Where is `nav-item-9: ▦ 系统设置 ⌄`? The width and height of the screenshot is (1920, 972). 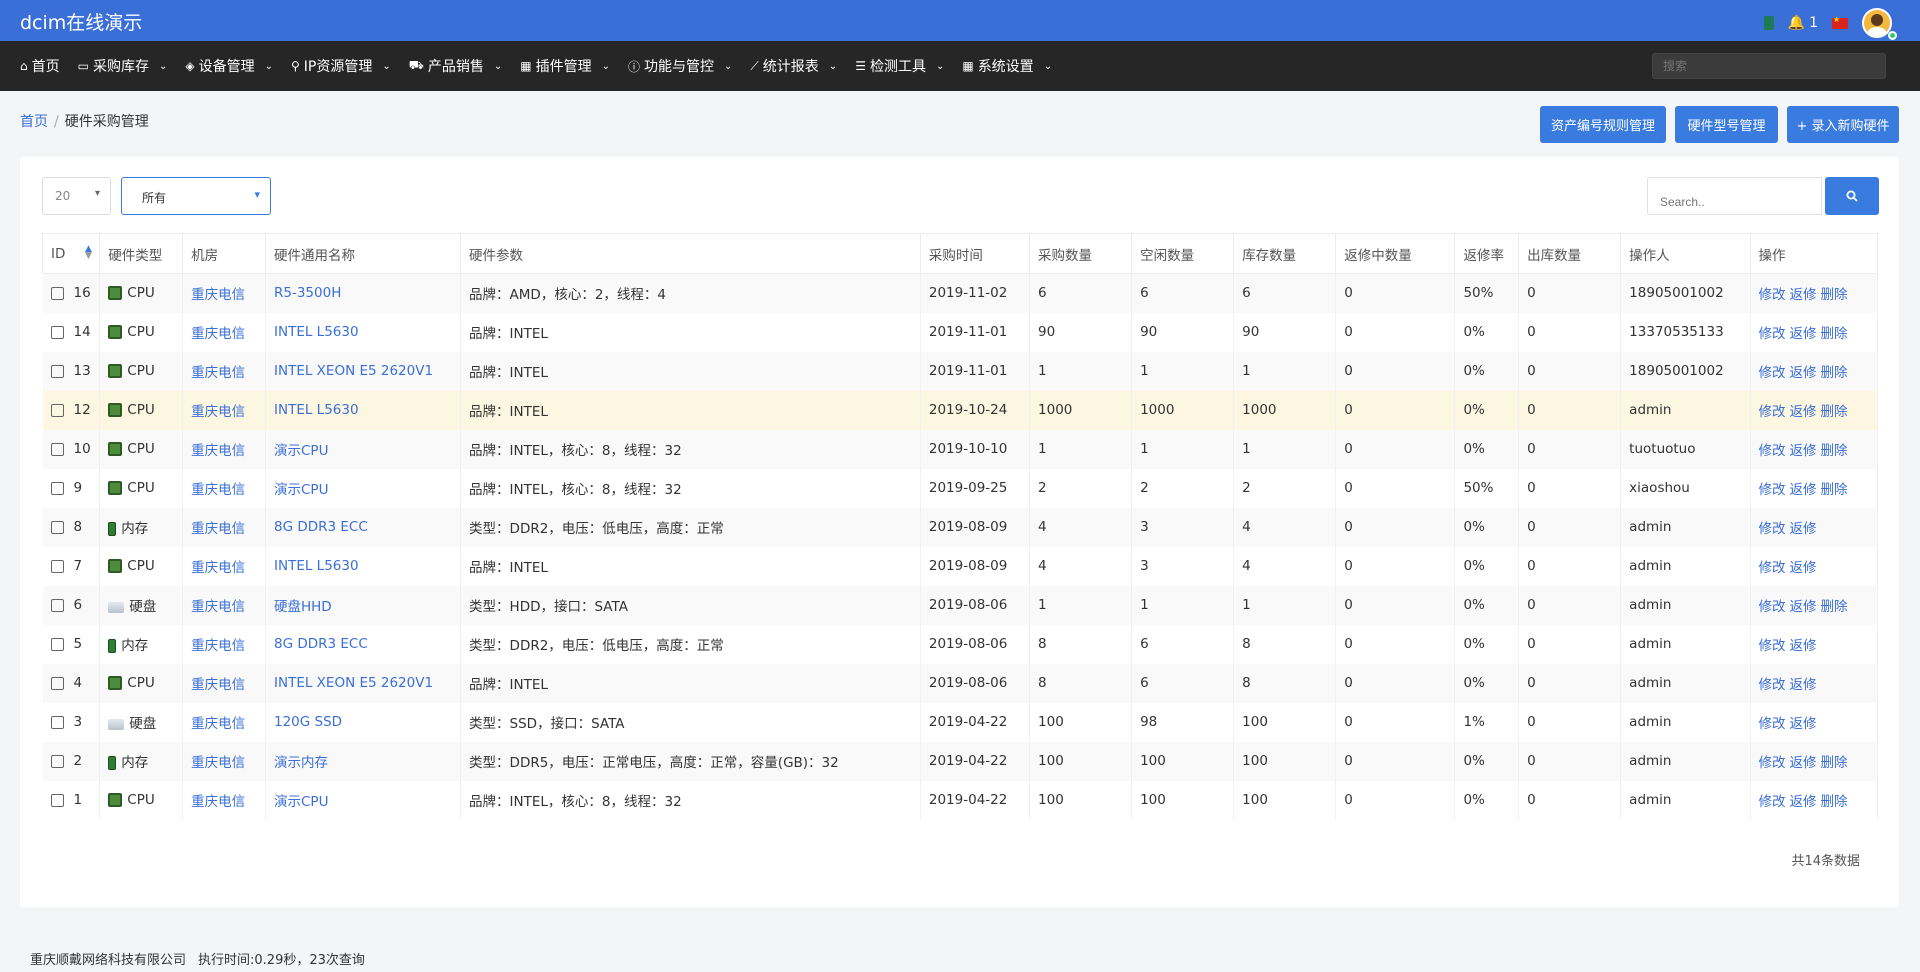 nav-item-9: ▦ 系统设置 ⌄ is located at coordinates (1007, 66).